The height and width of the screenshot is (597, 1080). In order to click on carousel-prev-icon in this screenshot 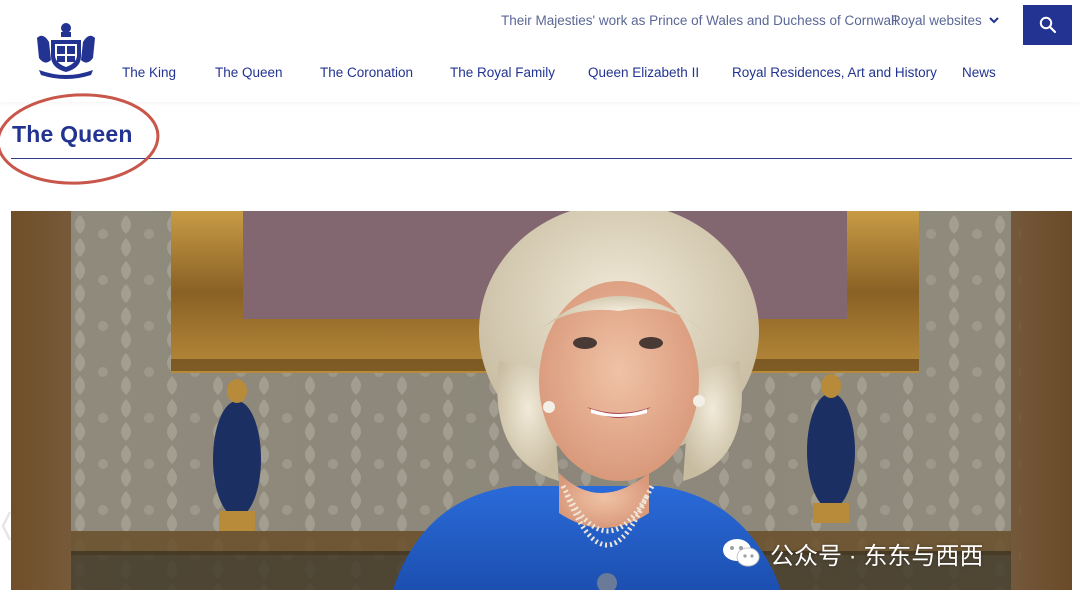, I will do `click(6, 526)`.